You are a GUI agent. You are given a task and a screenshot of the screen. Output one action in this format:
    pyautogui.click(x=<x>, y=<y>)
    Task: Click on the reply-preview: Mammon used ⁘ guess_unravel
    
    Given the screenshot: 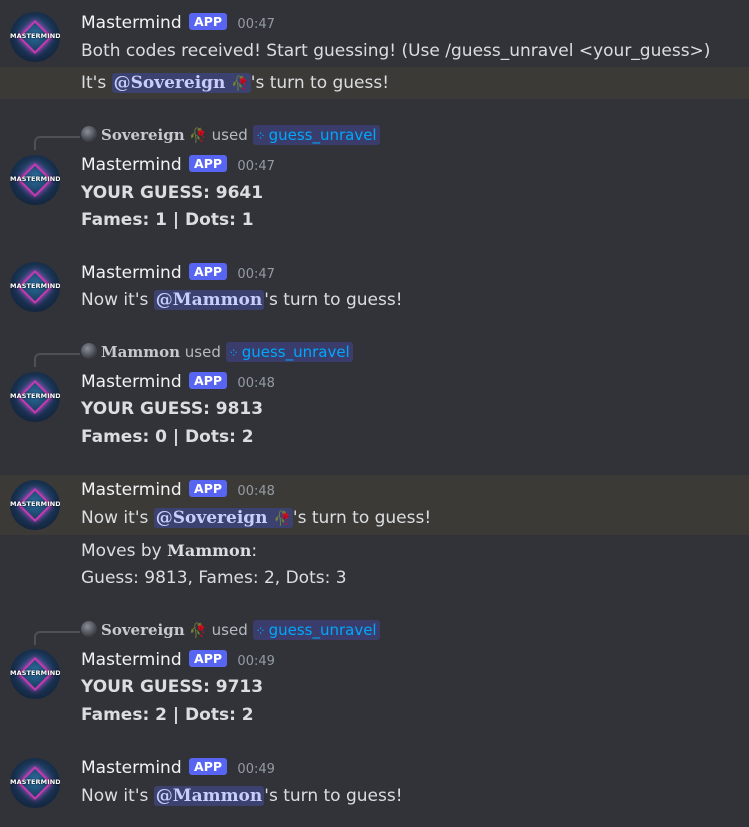 What is the action you would take?
    pyautogui.click(x=217, y=352)
    